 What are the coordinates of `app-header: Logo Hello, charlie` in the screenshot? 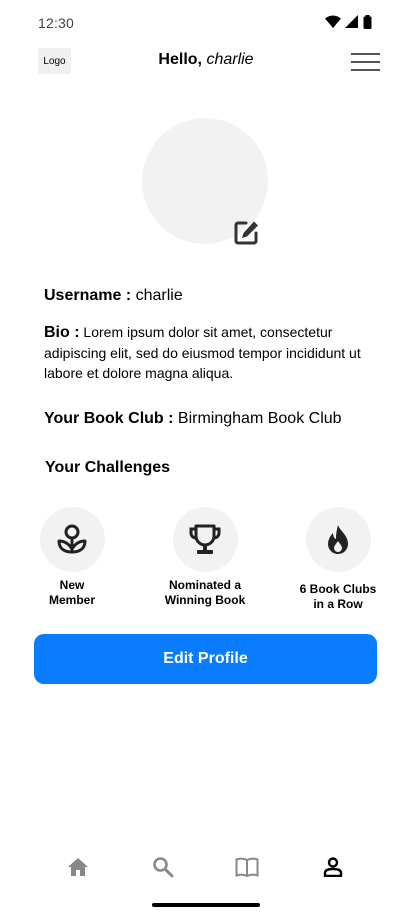 It's located at (206, 62).